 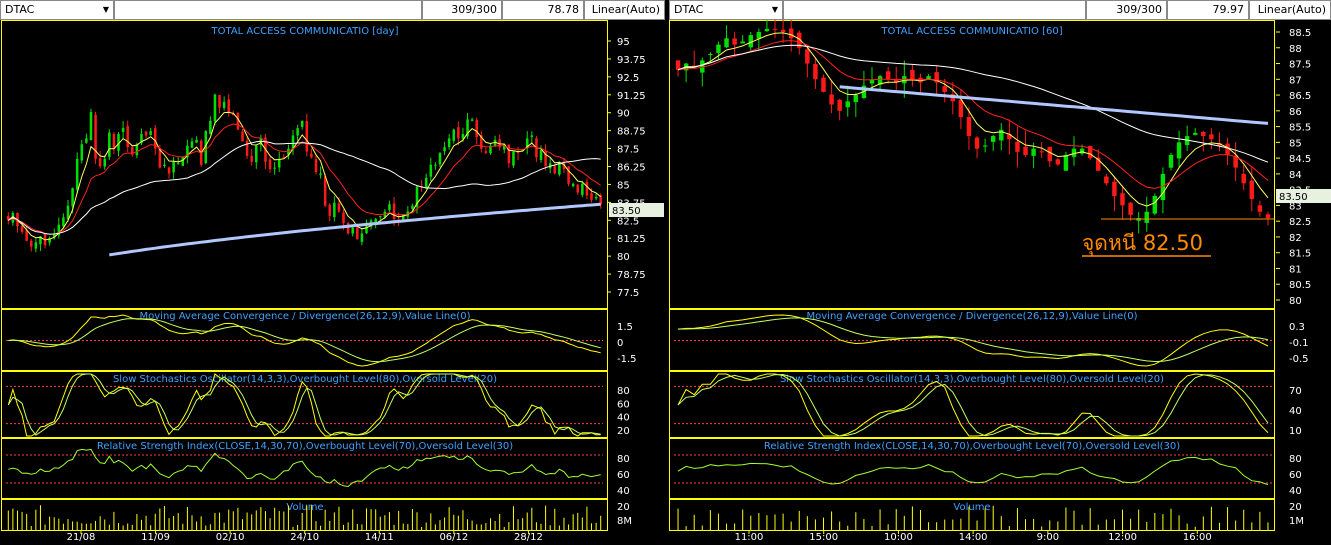 What do you see at coordinates (623, 404) in the screenshot?
I see `stoch-tick-label: 60` at bounding box center [623, 404].